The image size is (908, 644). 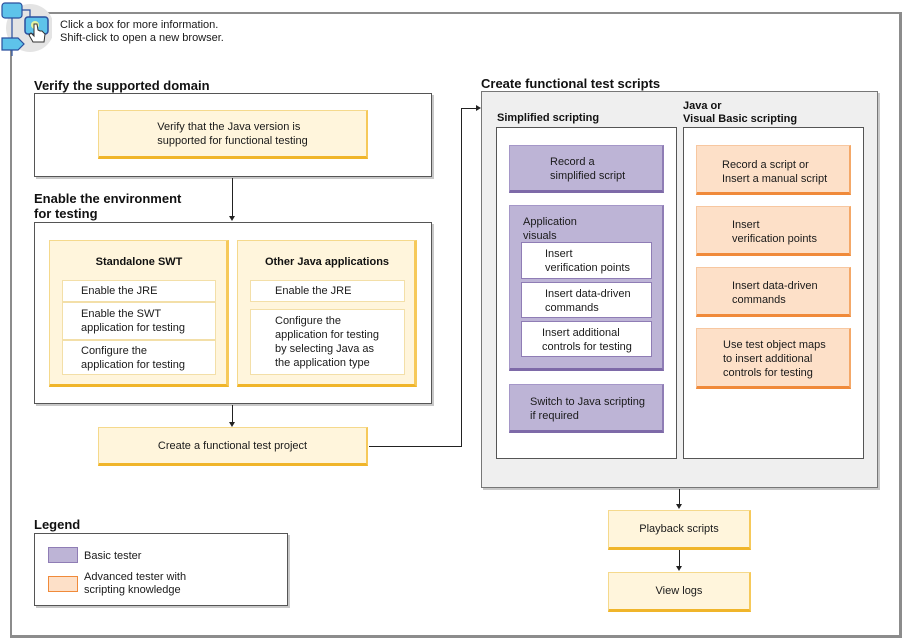 I want to click on playback-label: Playback scripts, so click(x=679, y=529).